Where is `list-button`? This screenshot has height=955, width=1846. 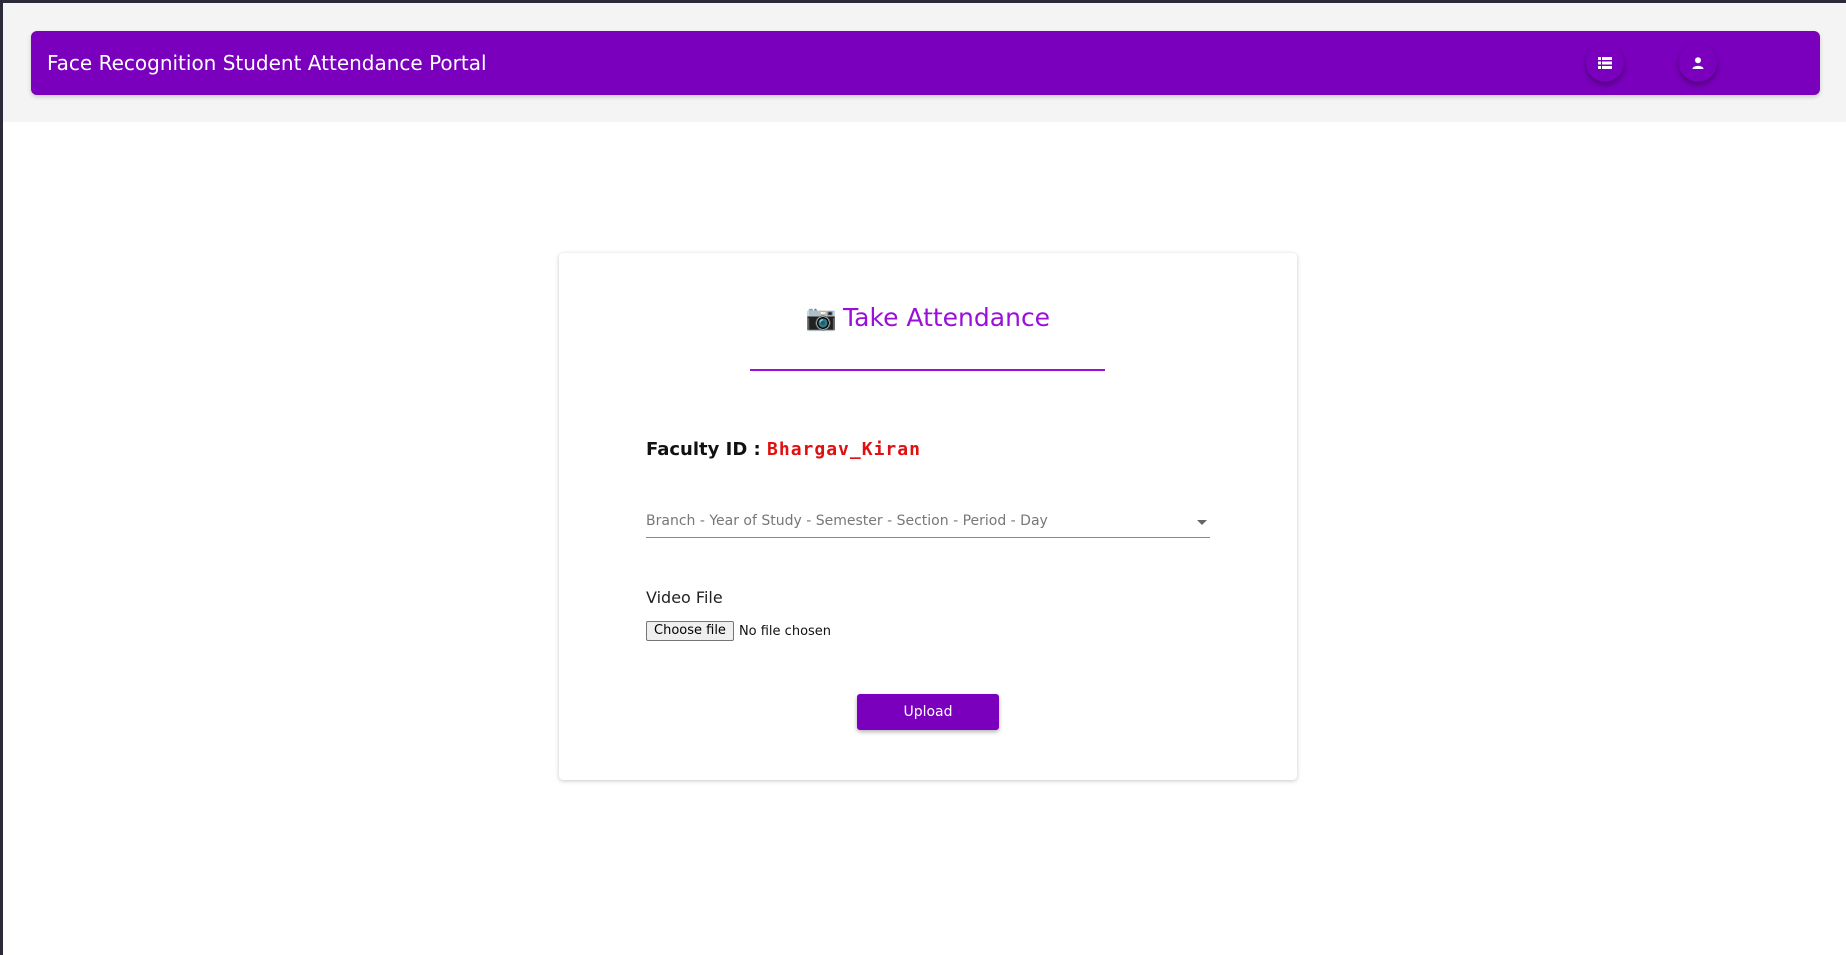
list-button is located at coordinates (1605, 63).